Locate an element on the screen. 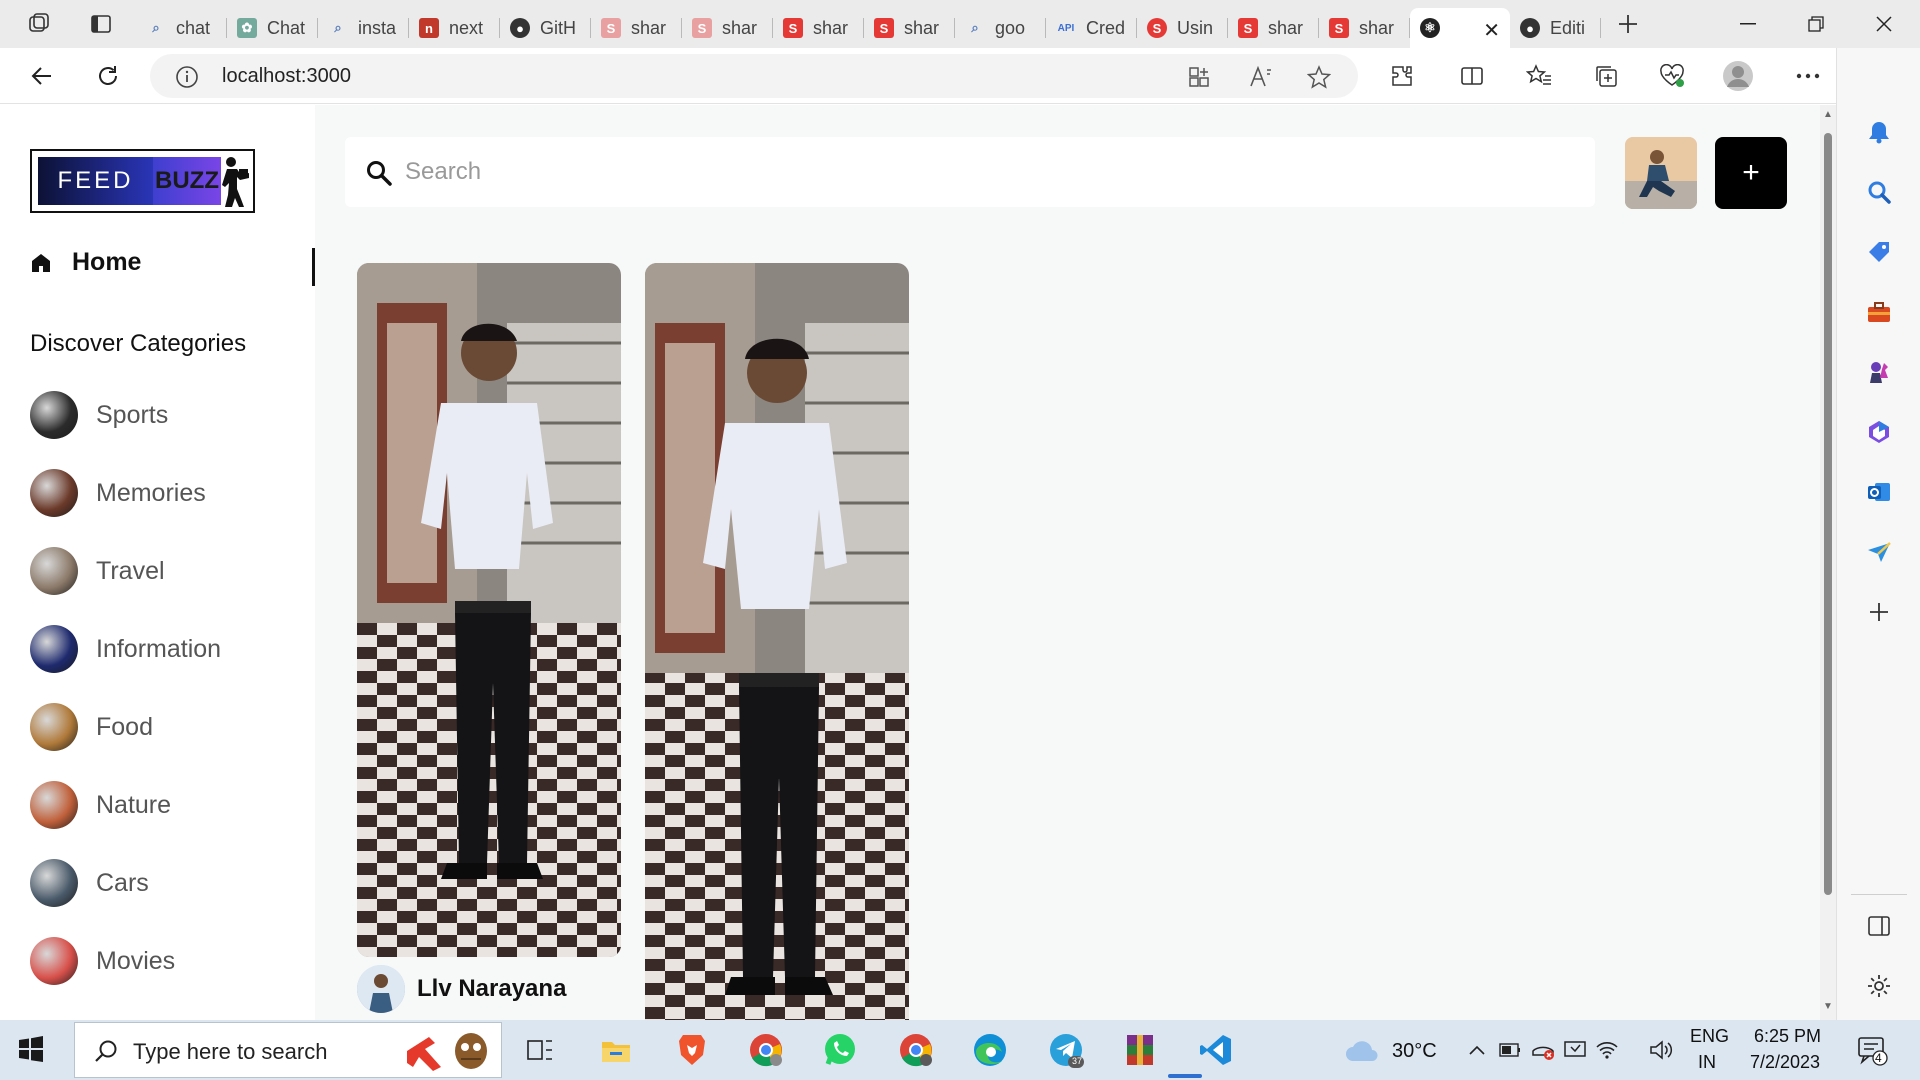  tools-briefcase-icon is located at coordinates (1879, 312).